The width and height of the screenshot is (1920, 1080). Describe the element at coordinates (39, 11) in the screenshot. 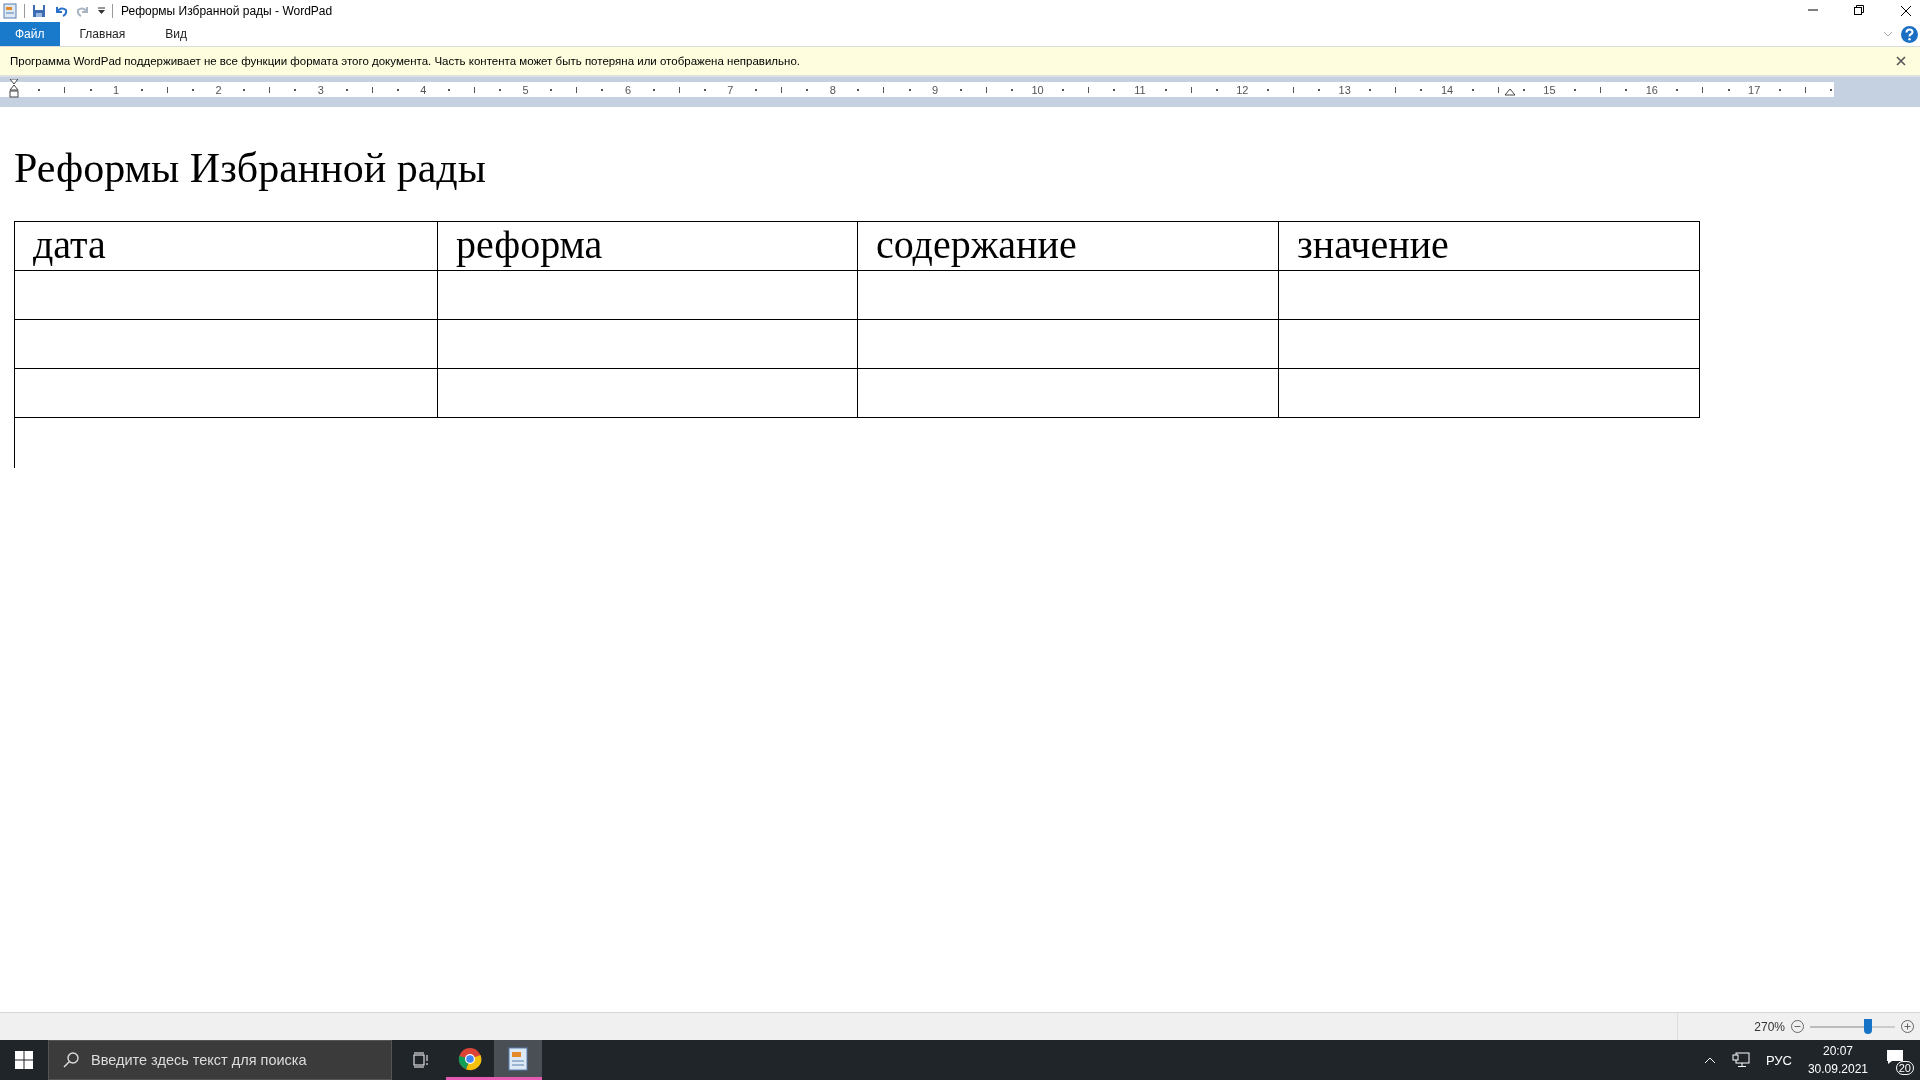

I see `save-icon` at that location.